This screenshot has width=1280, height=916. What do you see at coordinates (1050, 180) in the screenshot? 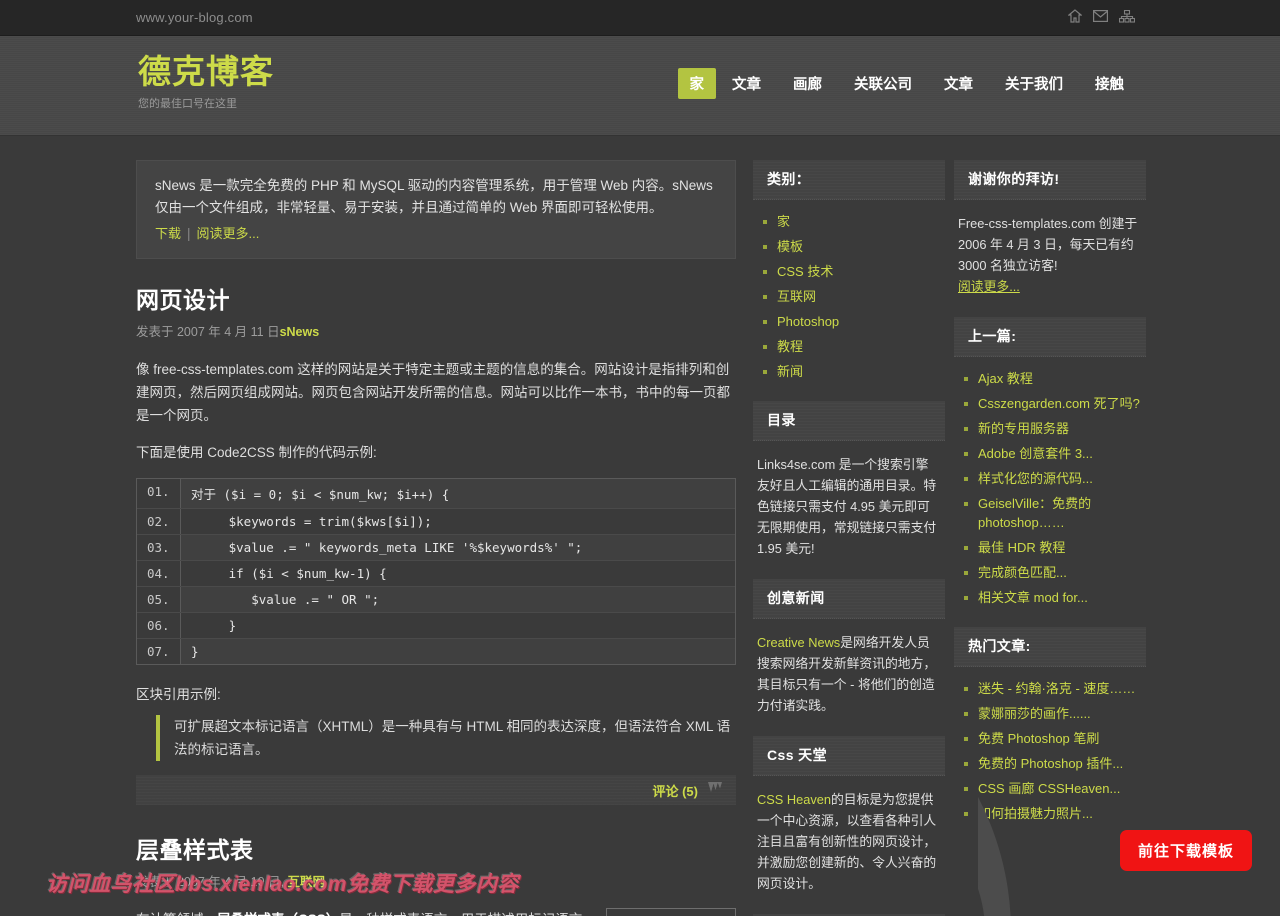
I see `widget-title: 谢谢你的拜访!` at bounding box center [1050, 180].